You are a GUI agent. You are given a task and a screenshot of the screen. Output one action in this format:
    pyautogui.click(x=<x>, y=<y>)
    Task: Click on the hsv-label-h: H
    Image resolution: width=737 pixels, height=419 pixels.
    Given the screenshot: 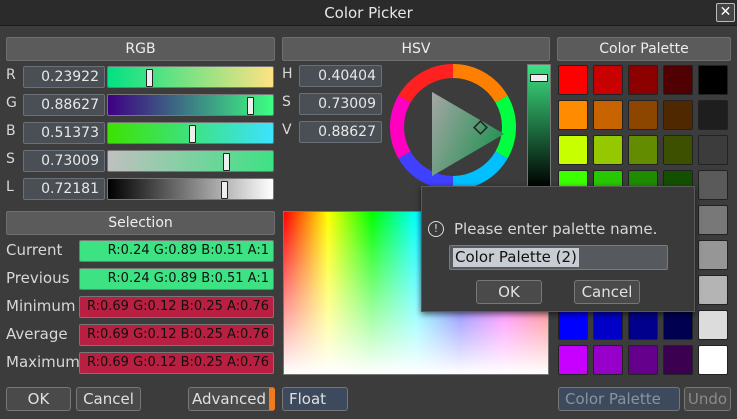 What is the action you would take?
    pyautogui.click(x=287, y=74)
    